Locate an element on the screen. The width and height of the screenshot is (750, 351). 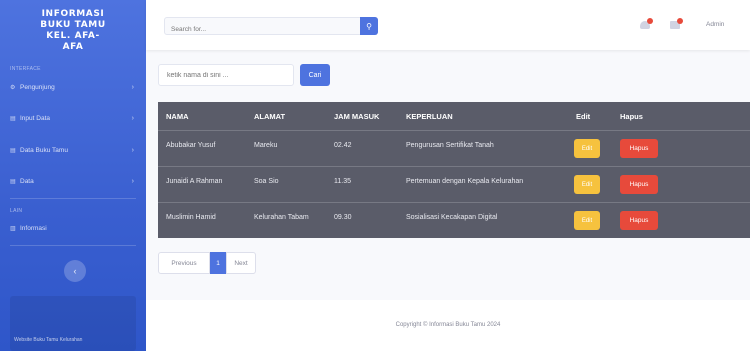
cell-nama: Abubakar Yusuf is located at coordinates (191, 145).